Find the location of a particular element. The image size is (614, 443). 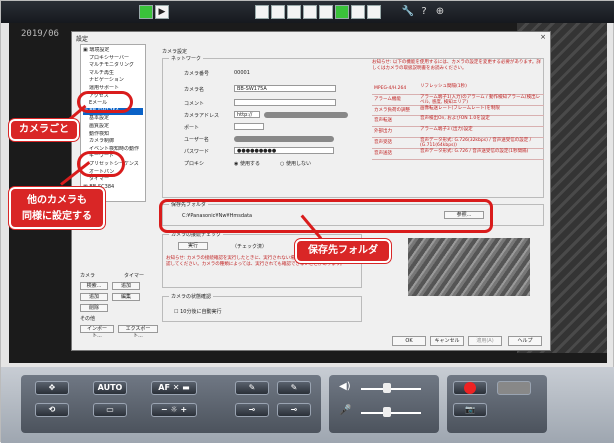

af-button: AF ✕ ▬ is located at coordinates (174, 388).